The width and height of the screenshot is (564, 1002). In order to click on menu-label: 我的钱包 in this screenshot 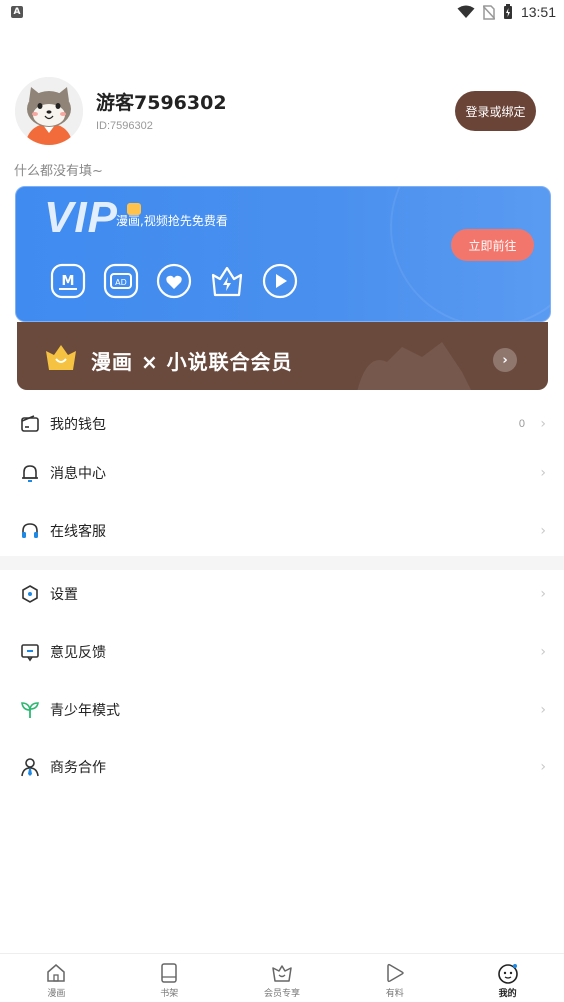, I will do `click(78, 425)`.